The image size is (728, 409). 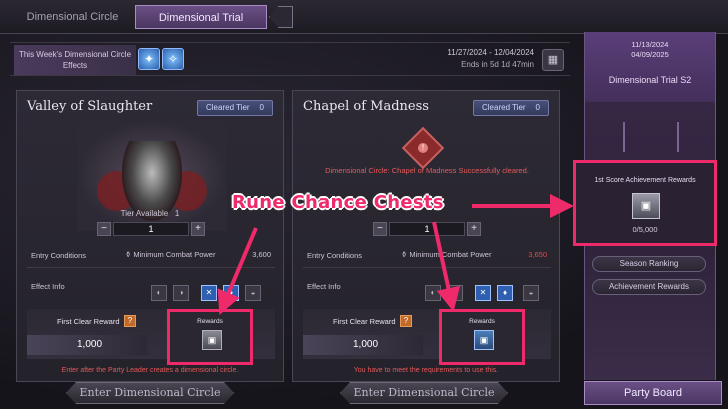 What do you see at coordinates (645, 180) in the screenshot?
I see `score-achievement-title: 1st Score Achievement Rewards` at bounding box center [645, 180].